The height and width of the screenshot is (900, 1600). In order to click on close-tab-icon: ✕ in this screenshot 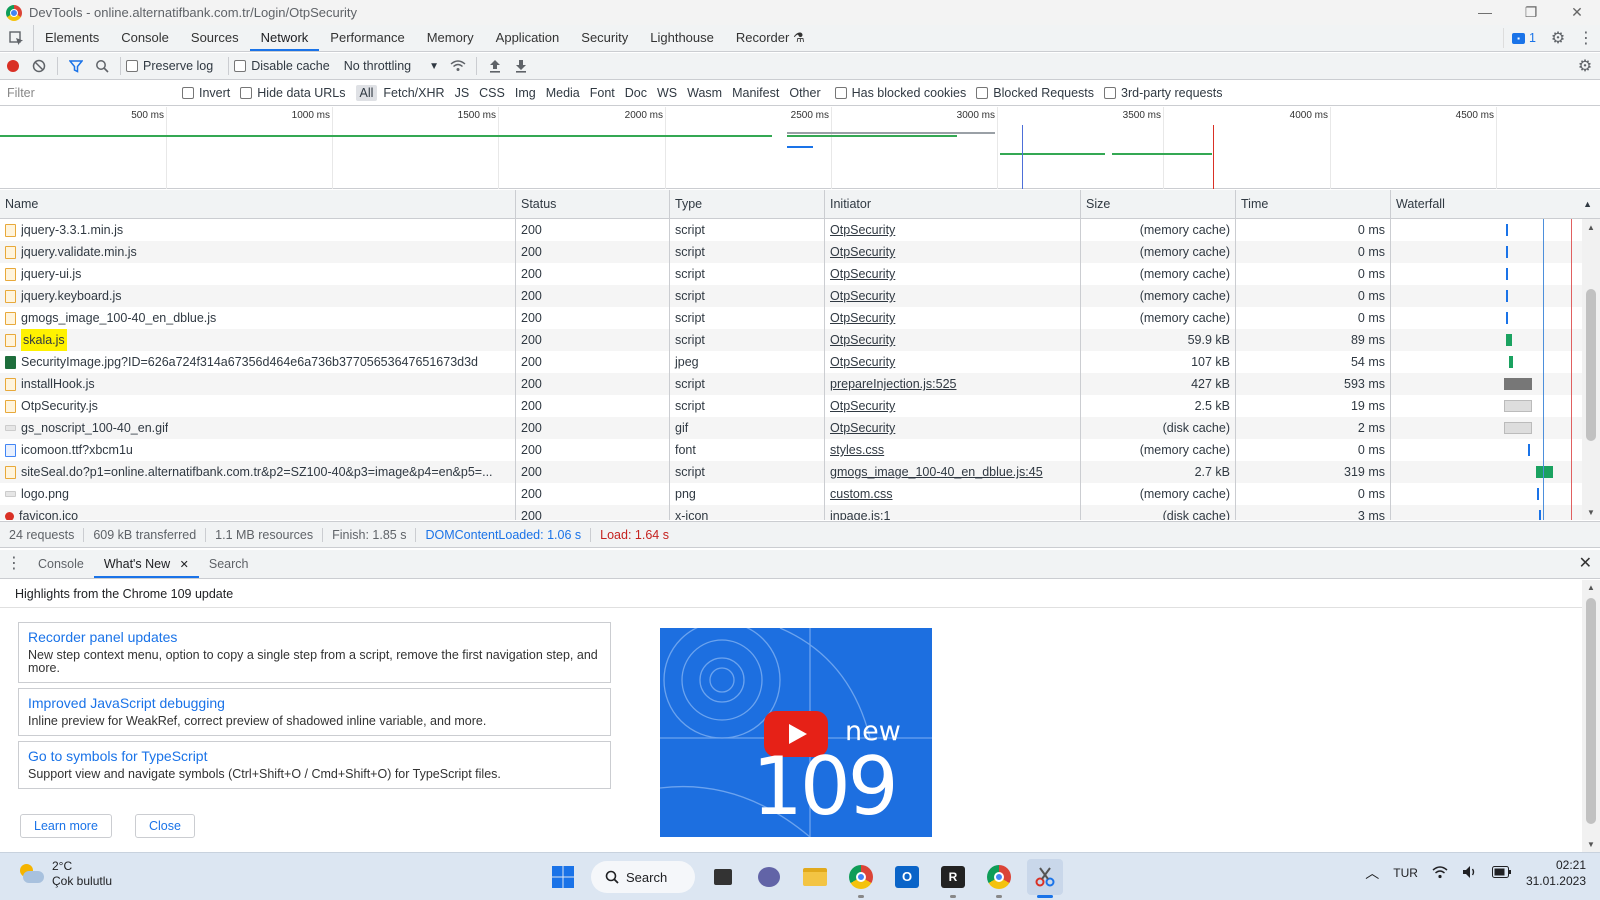, I will do `click(184, 565)`.